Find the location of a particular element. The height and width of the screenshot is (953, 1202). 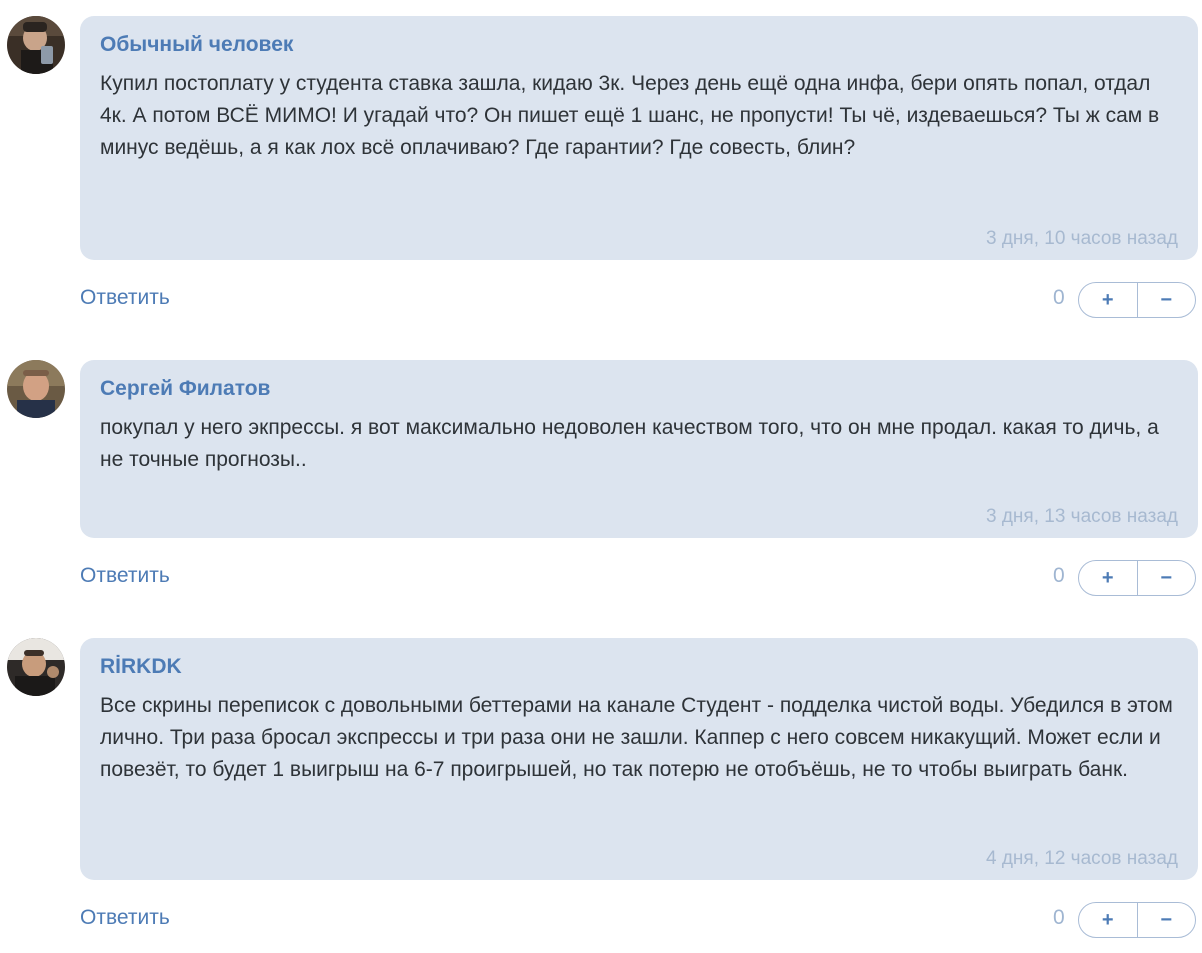

comment-author: Обычный человек is located at coordinates (639, 45).